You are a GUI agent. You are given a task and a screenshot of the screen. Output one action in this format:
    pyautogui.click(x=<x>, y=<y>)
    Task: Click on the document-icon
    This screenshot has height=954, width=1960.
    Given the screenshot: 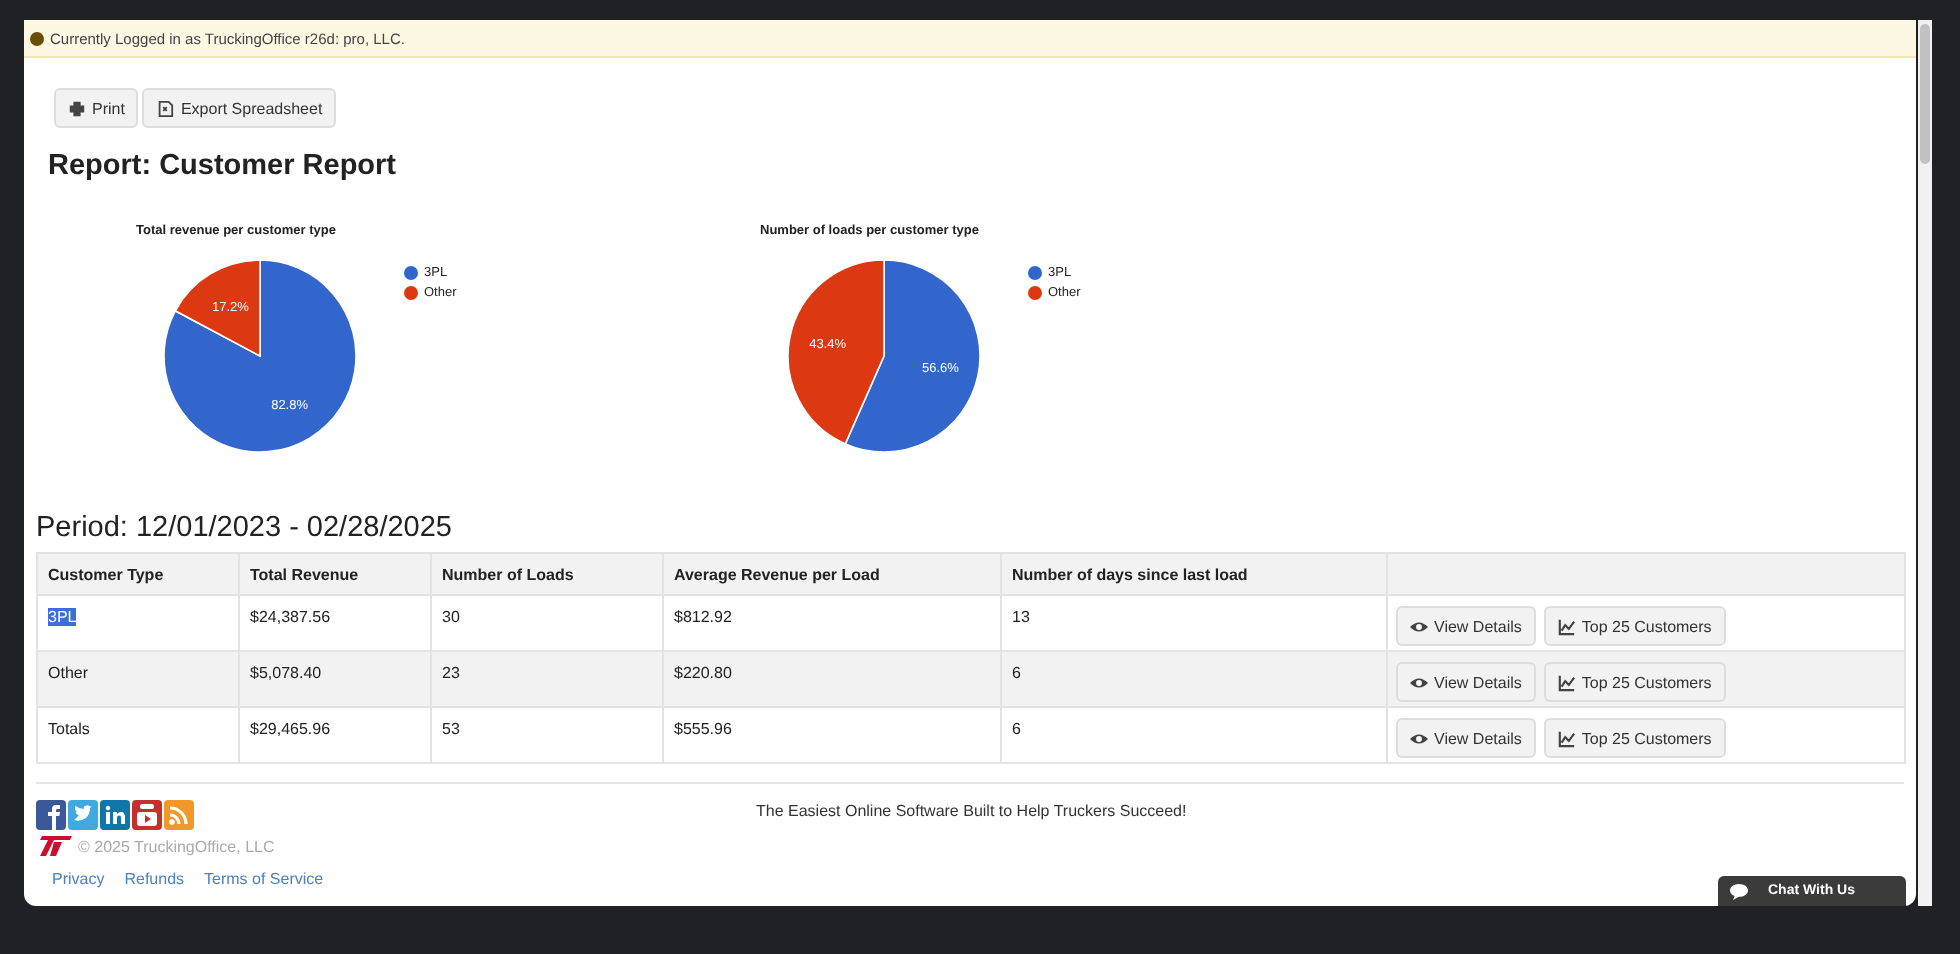 What is the action you would take?
    pyautogui.click(x=165, y=108)
    